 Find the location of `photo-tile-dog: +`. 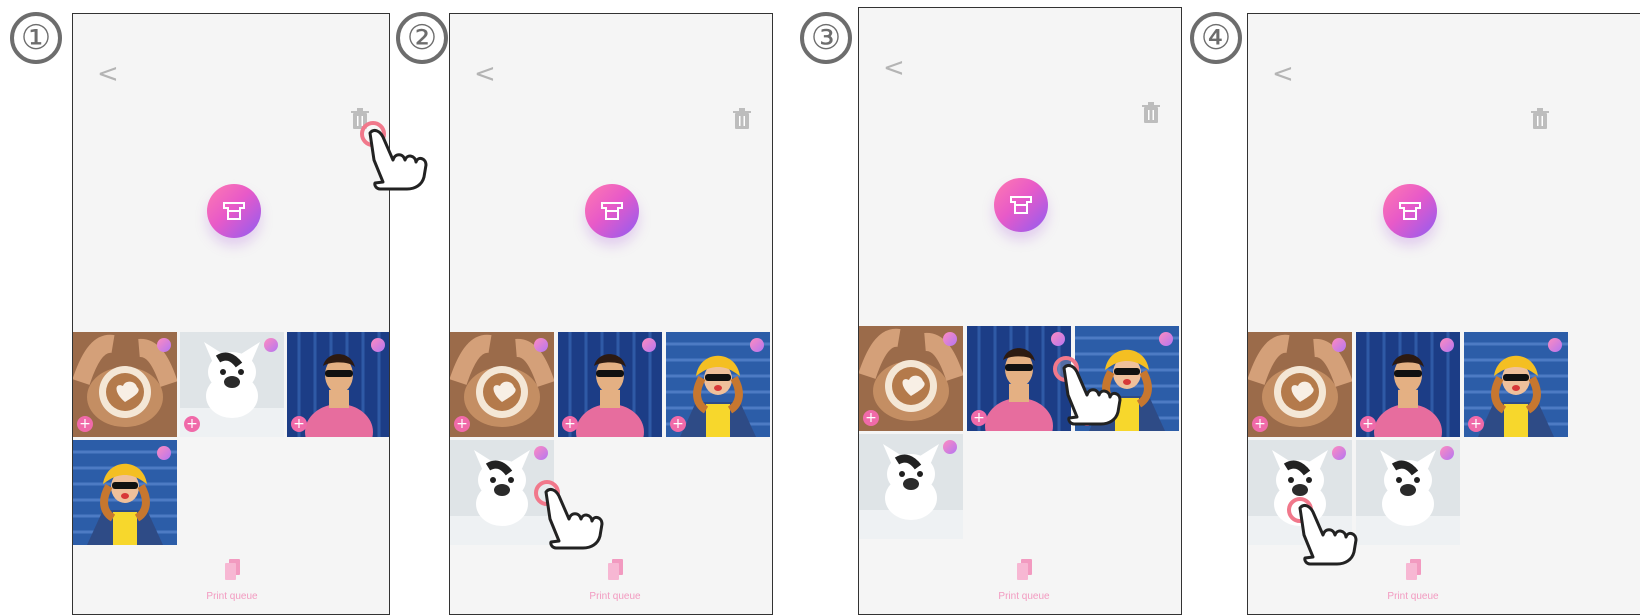

photo-tile-dog: + is located at coordinates (232, 384).